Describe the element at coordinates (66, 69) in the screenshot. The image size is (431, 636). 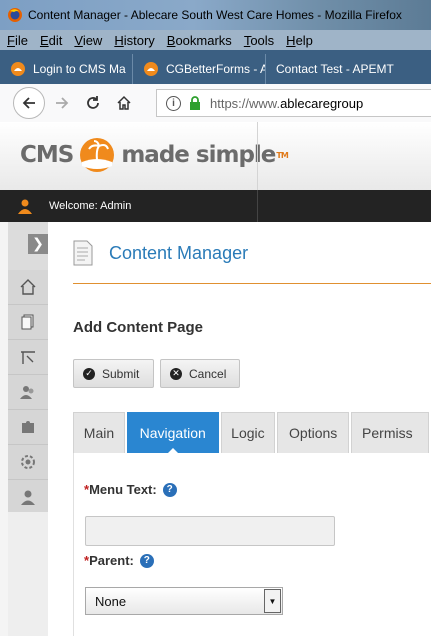
I see `browser-tab-login: Login to CMS Ma` at that location.